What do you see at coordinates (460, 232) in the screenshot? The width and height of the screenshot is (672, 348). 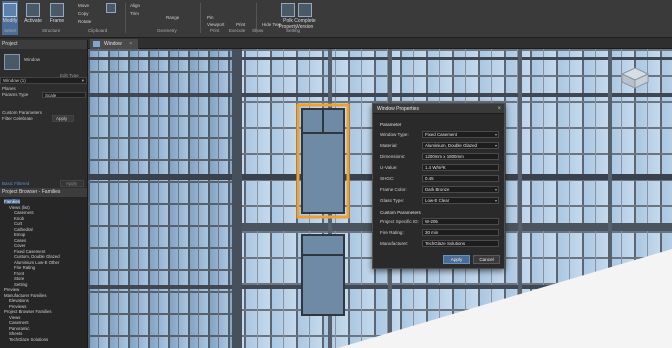 I see `param-field: 30 min` at bounding box center [460, 232].